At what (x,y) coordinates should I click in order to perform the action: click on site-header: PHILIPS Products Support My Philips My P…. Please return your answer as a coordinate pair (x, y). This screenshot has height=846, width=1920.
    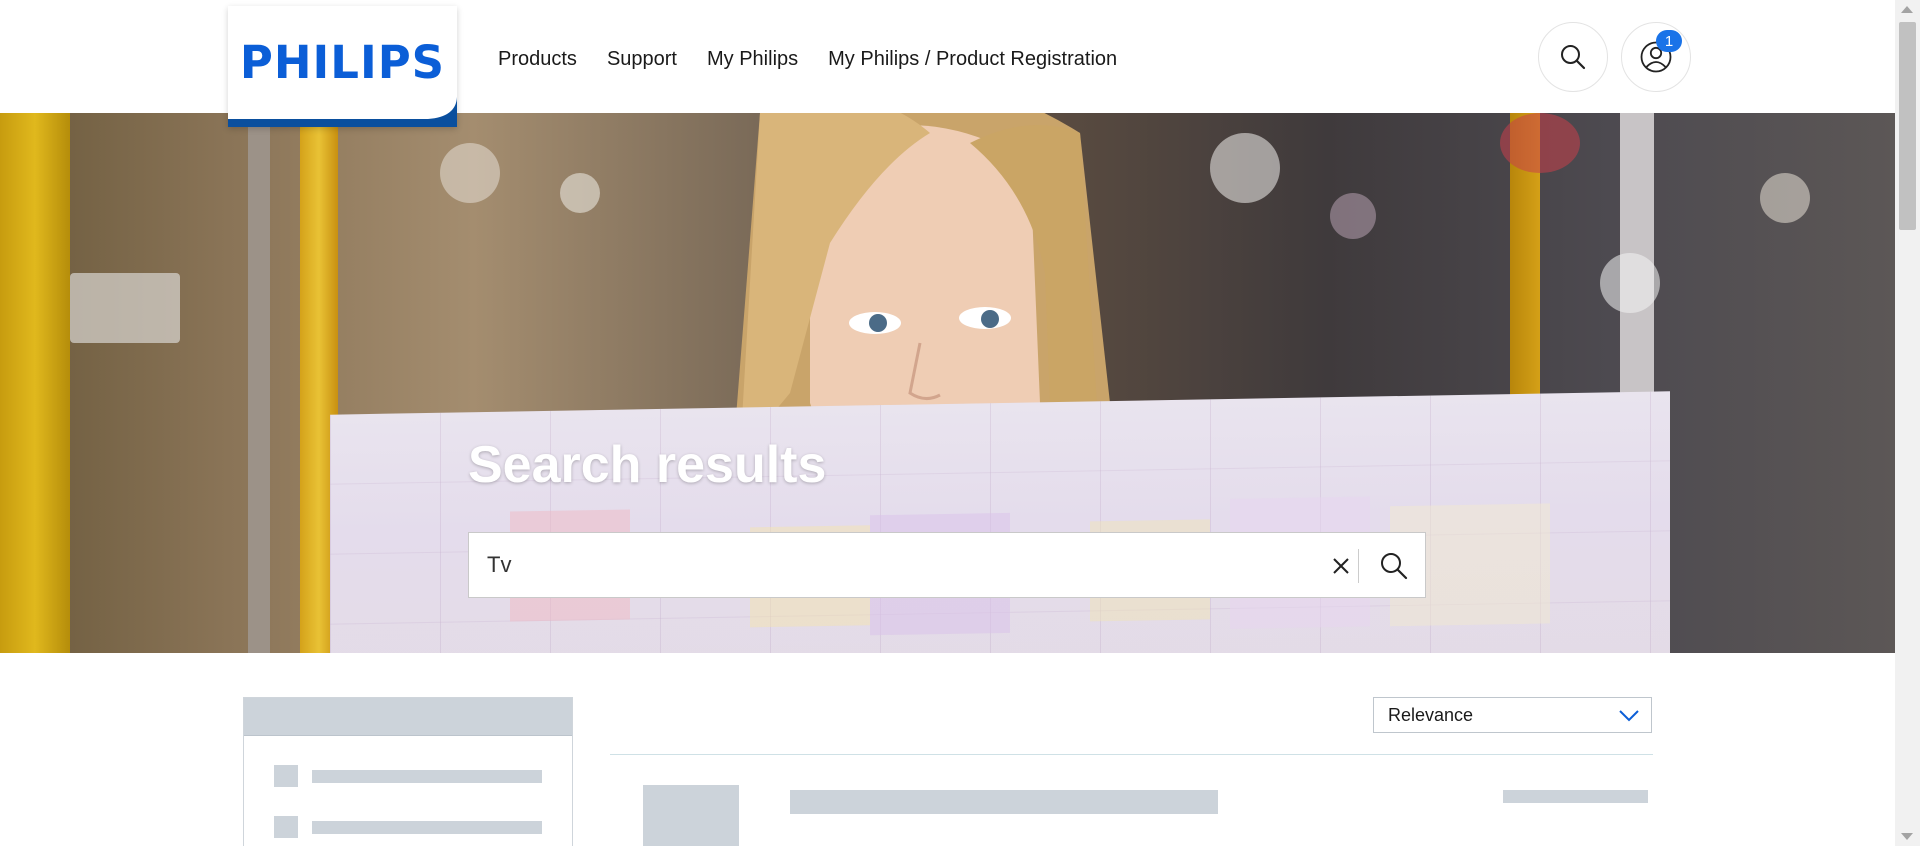
    Looking at the image, I should click on (947, 63).